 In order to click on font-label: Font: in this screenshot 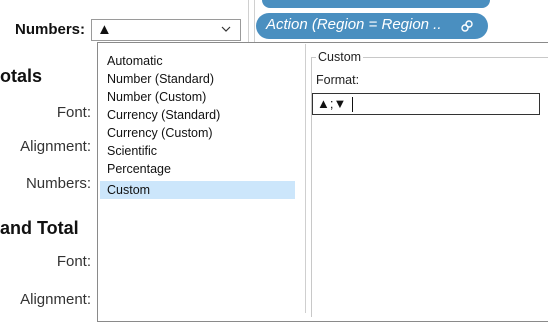, I will do `click(73, 112)`.